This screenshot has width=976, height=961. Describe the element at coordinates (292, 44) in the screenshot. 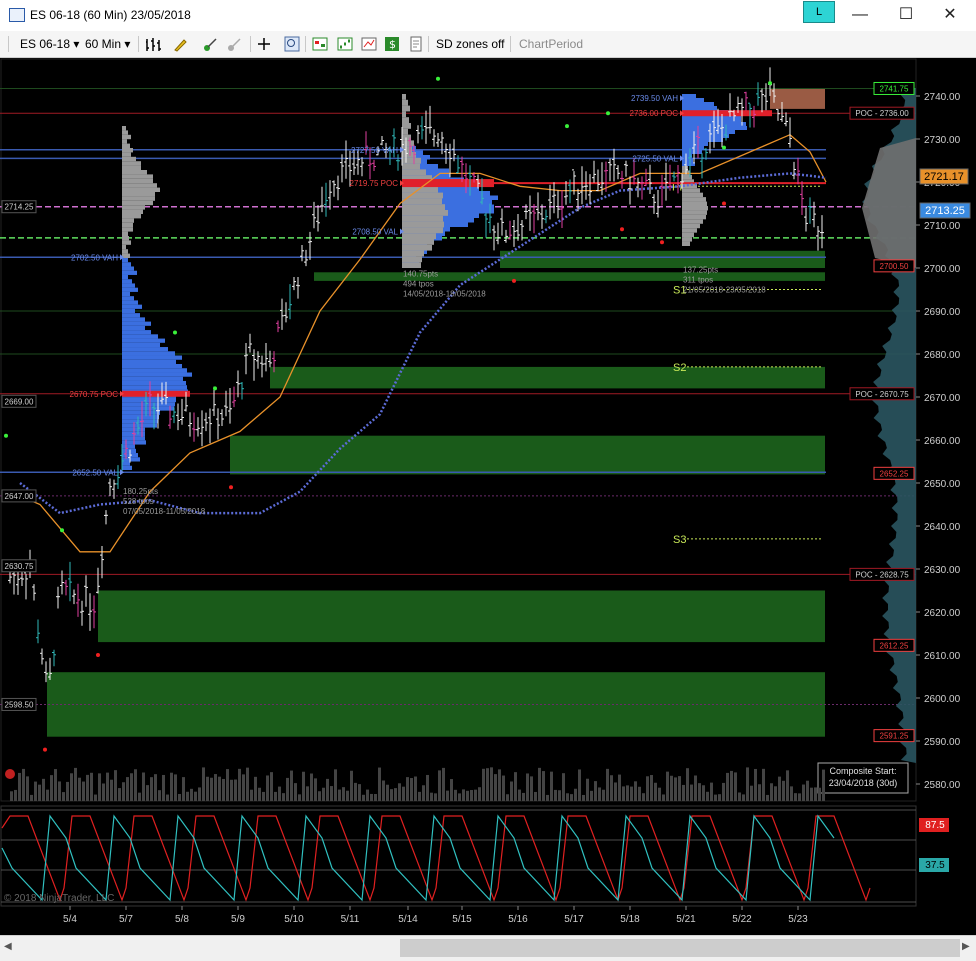

I see `zoom-icon` at that location.